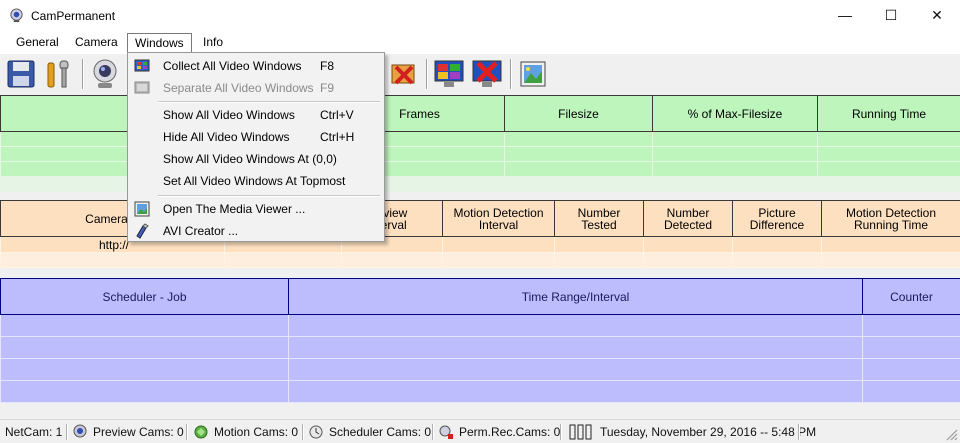  I want to click on webcam-icon, so click(105, 74).